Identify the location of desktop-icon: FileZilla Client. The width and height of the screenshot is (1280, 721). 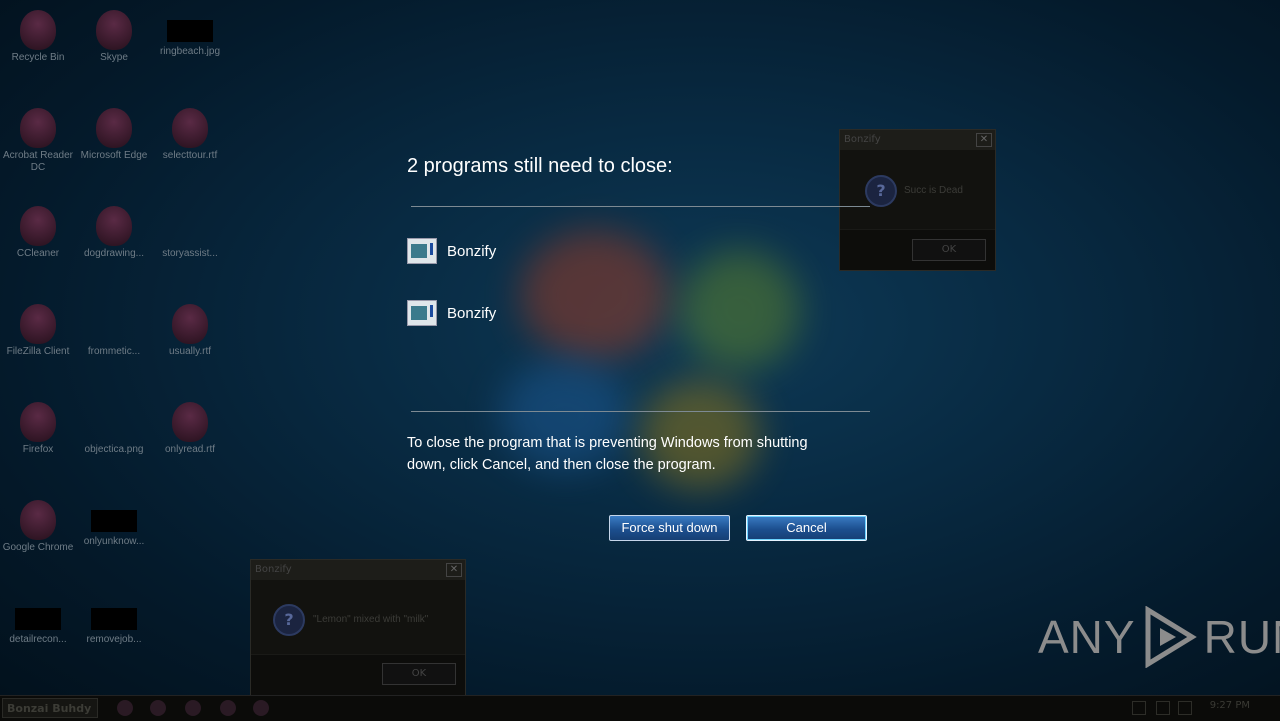
(38, 331).